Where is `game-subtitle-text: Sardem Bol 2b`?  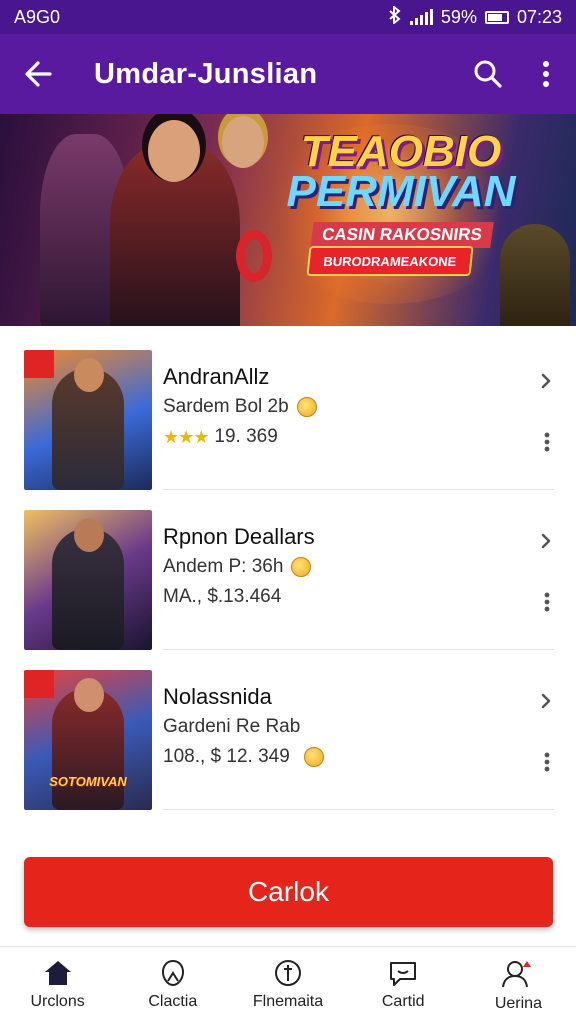 game-subtitle-text: Sardem Bol 2b is located at coordinates (226, 406).